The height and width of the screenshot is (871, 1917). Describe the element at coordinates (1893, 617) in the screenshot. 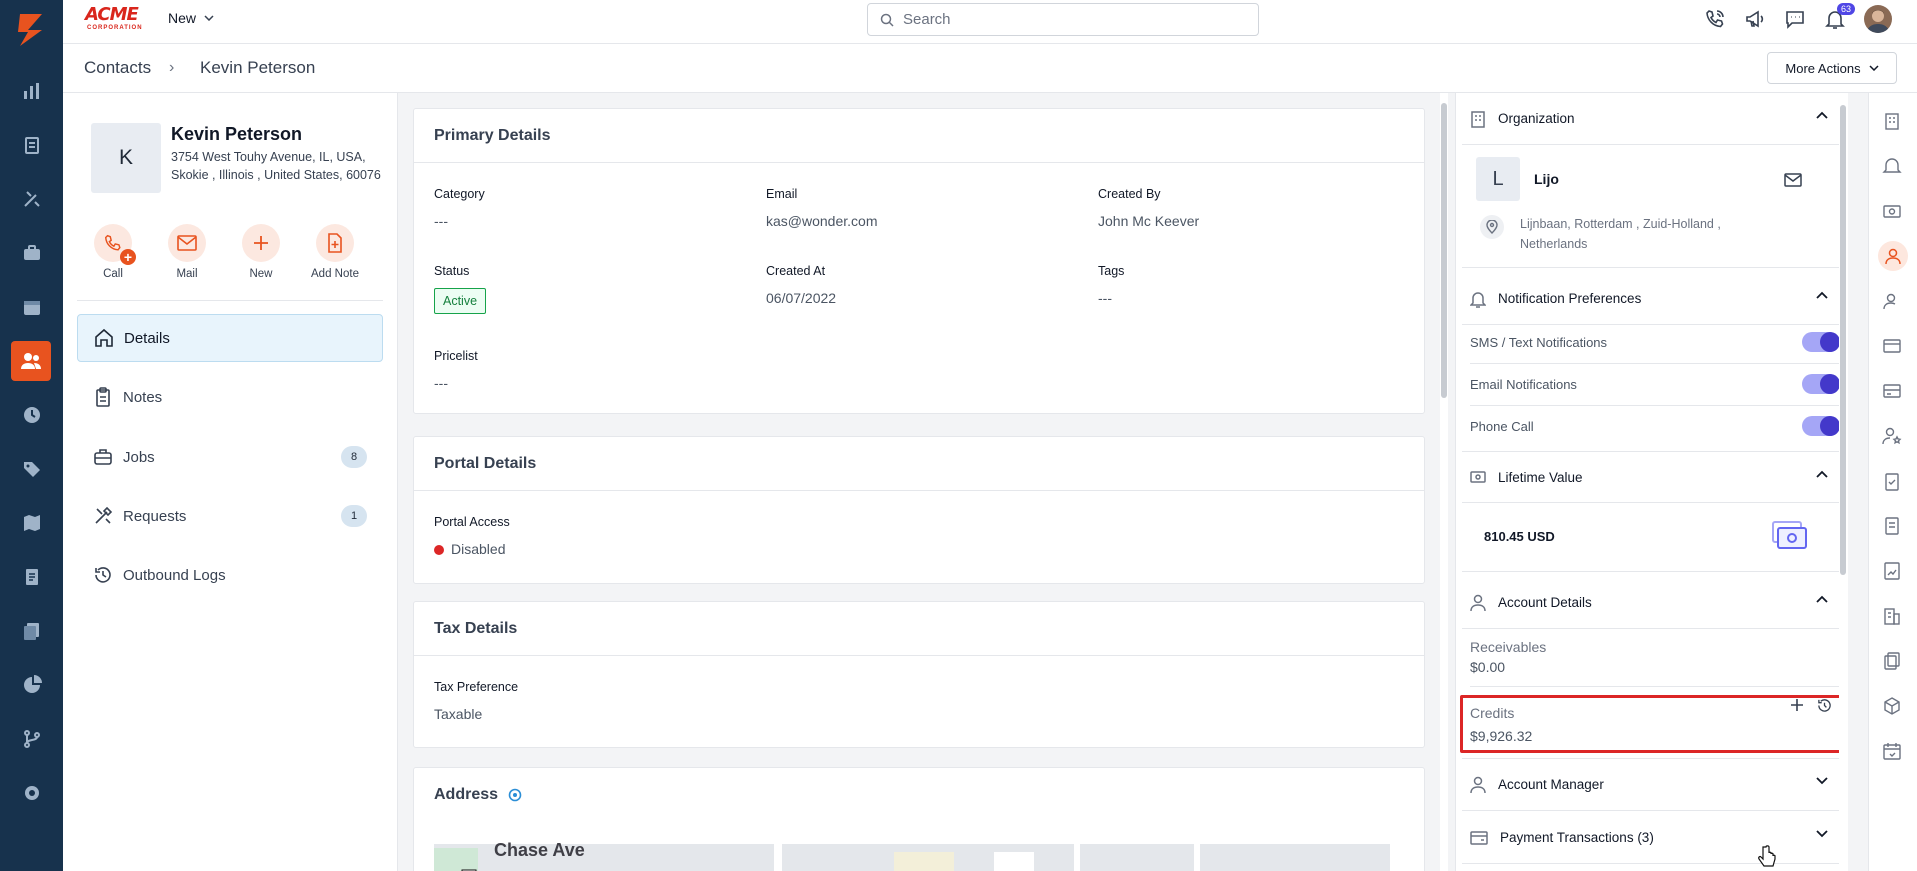

I see `rail-building-icon` at that location.